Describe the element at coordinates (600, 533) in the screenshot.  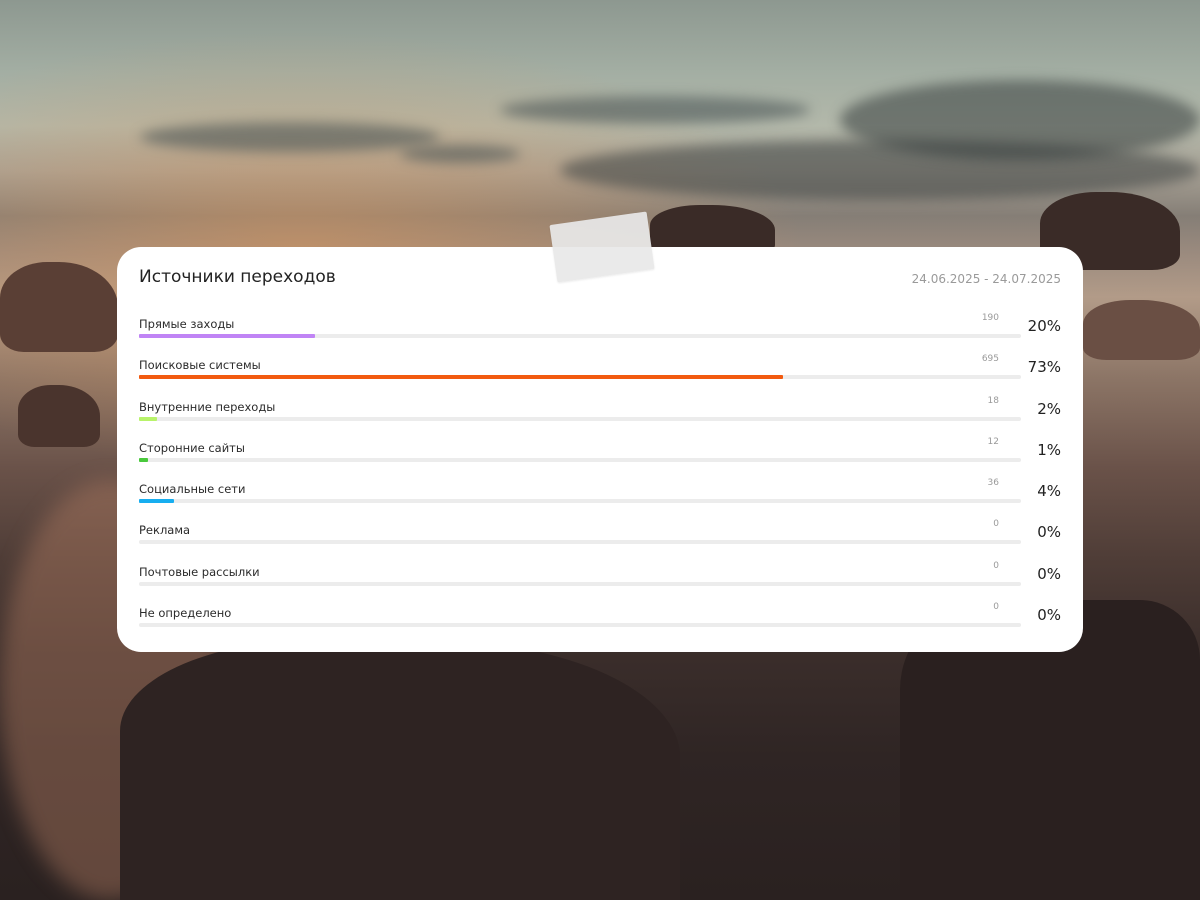
I see `source-row: Реклама 0 0%` at that location.